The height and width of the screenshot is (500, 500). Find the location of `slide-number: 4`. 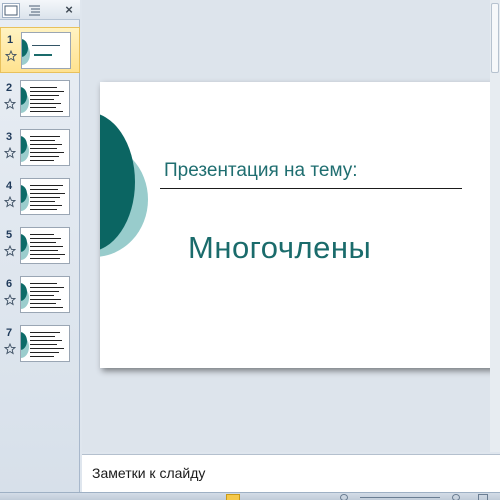

slide-number: 4 is located at coordinates (9, 186).